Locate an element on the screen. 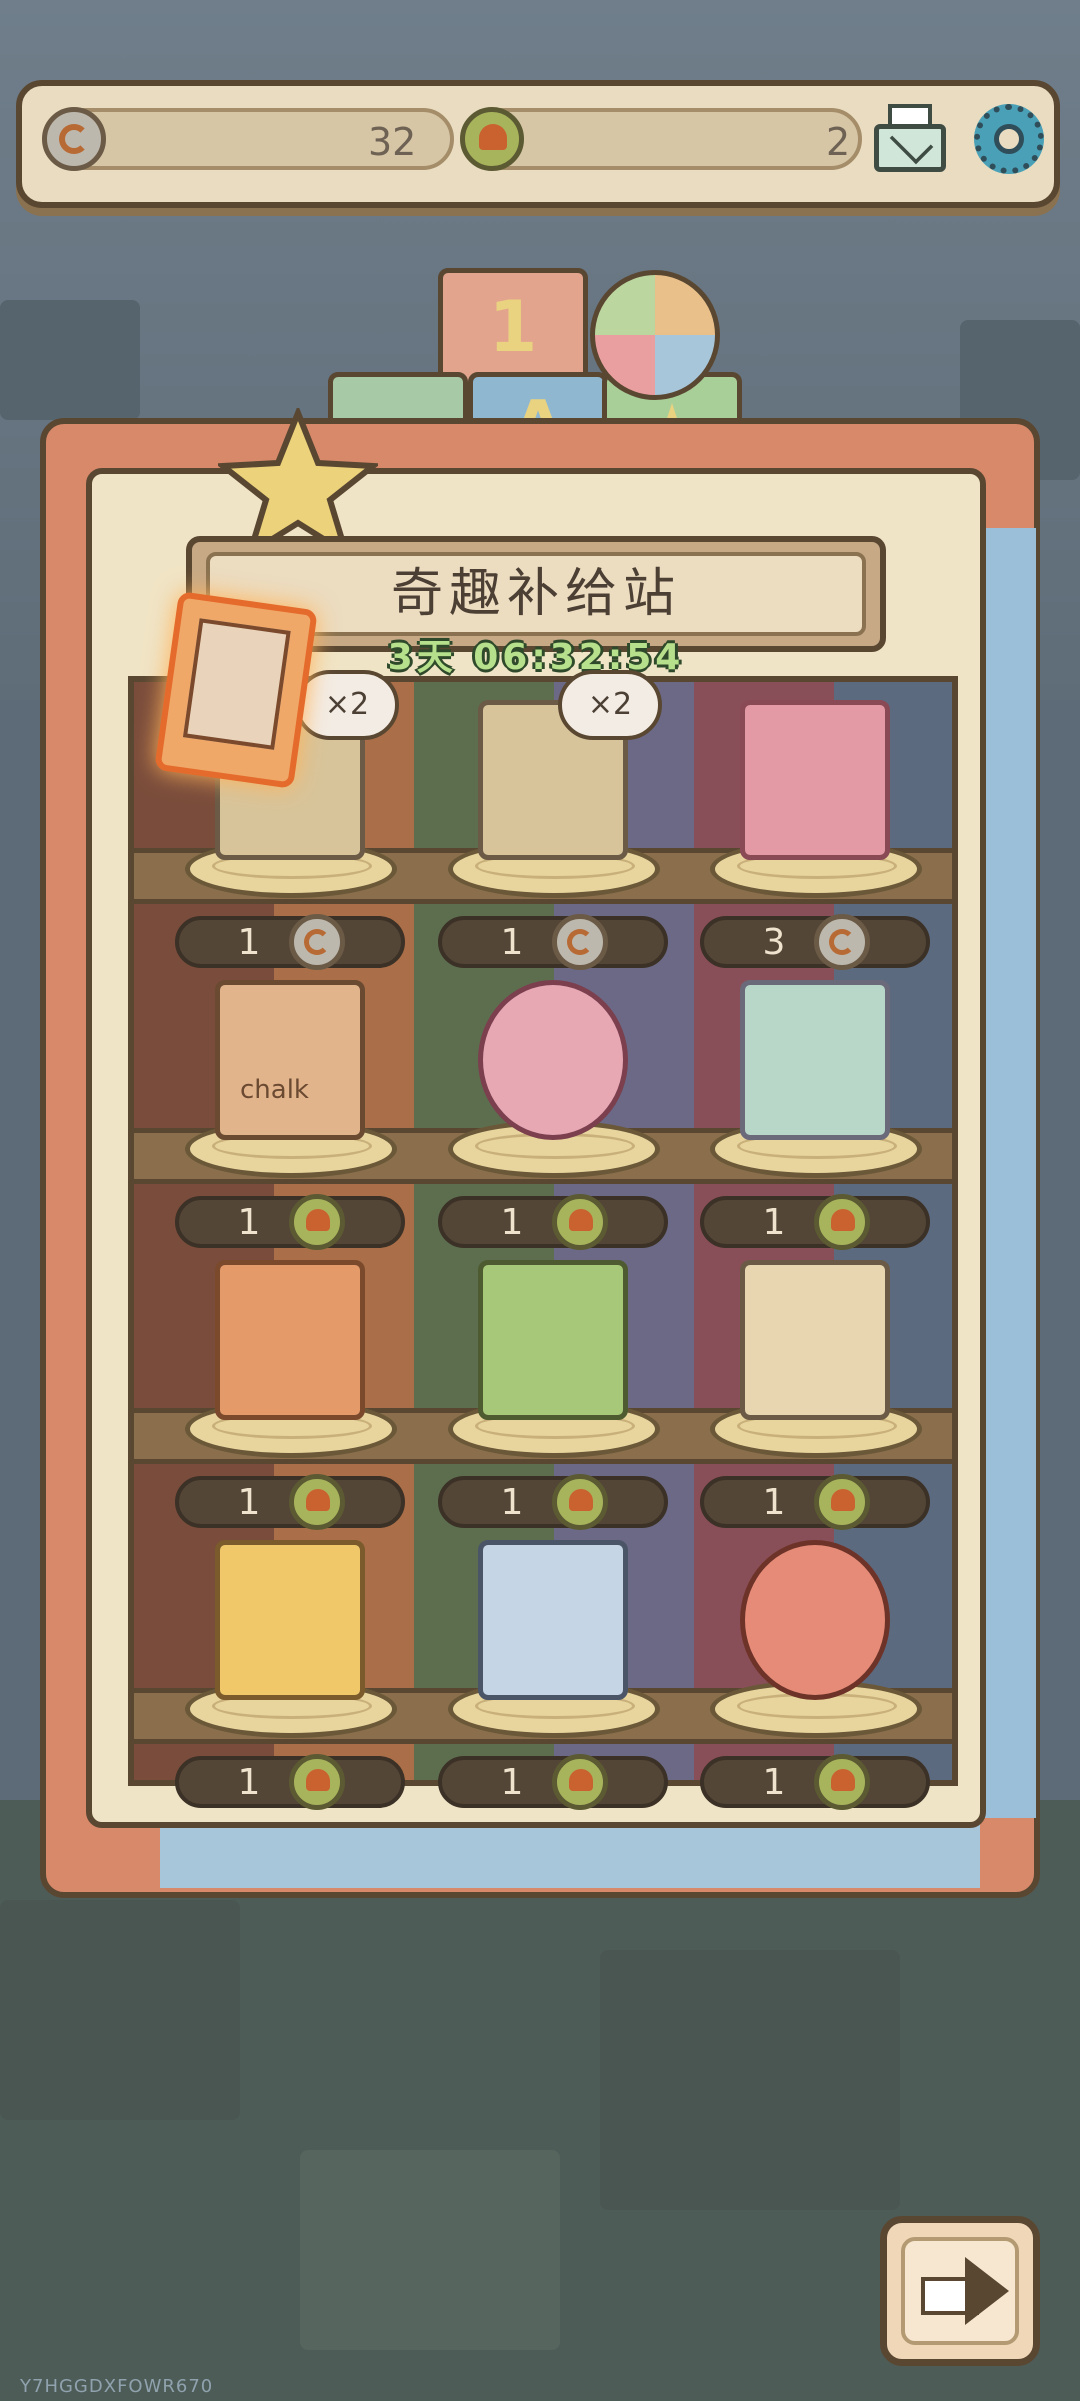  item-label: chalk is located at coordinates (274, 1090).